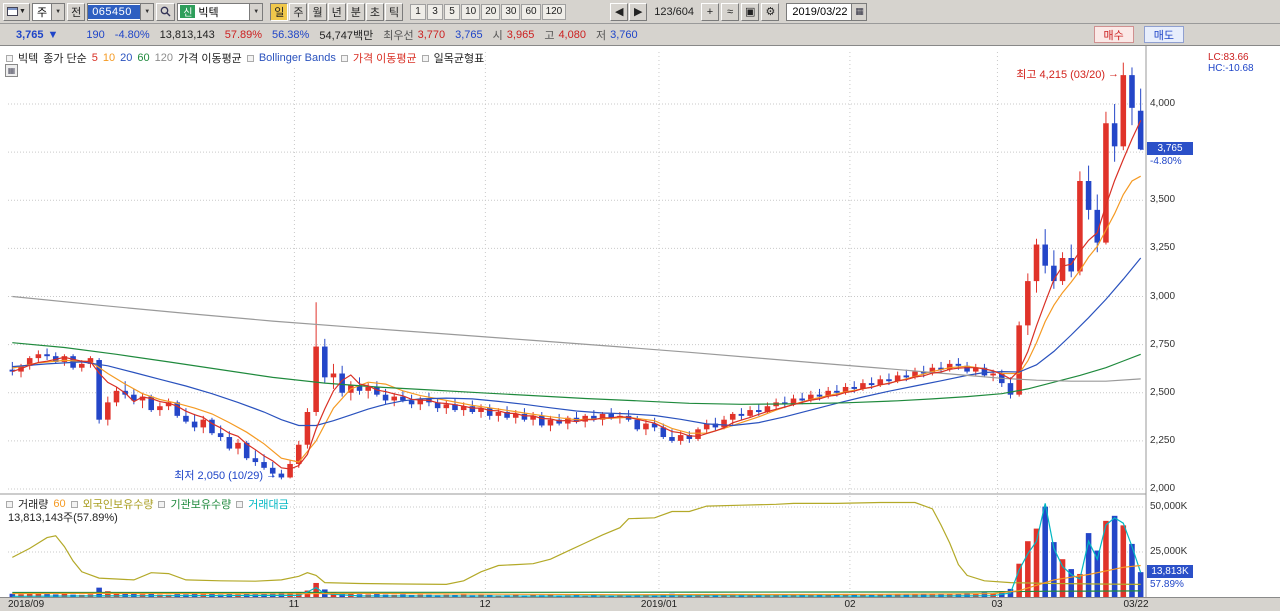  Describe the element at coordinates (188, 12) in the screenshot. I see `market-badge: 신` at that location.